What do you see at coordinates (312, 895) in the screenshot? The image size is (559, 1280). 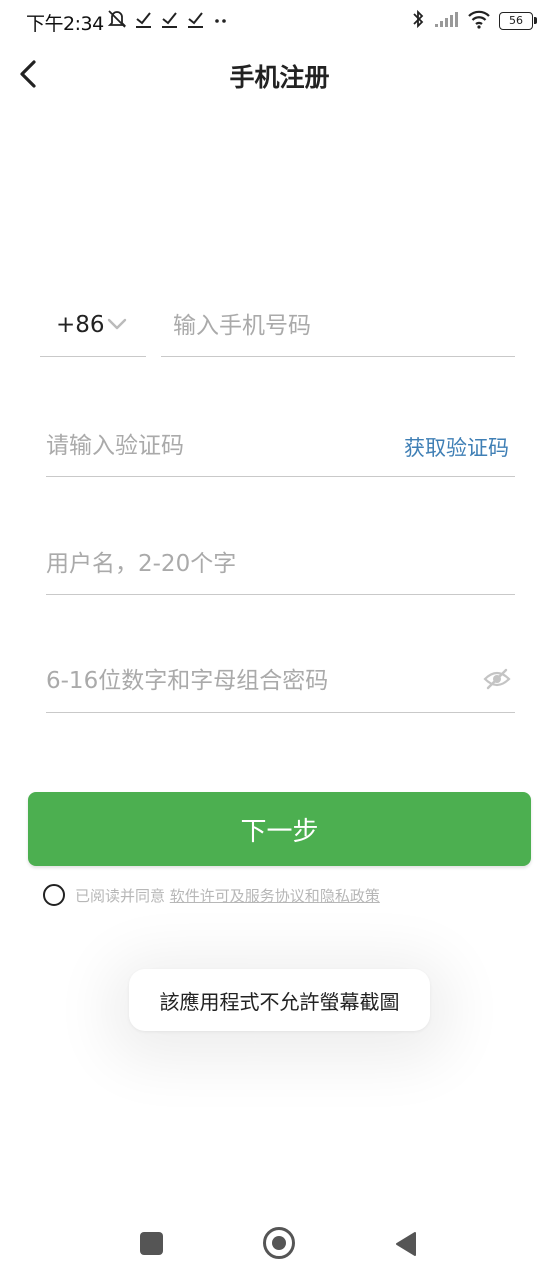 I see `agreement-connector: 和` at bounding box center [312, 895].